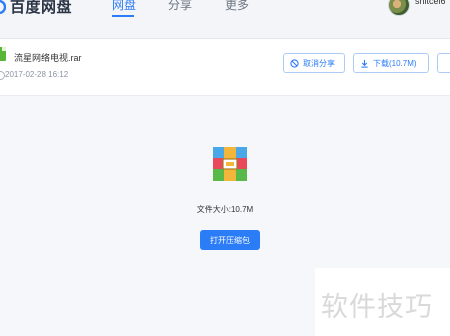  Describe the element at coordinates (443, 63) in the screenshot. I see `more-actions-button` at that location.